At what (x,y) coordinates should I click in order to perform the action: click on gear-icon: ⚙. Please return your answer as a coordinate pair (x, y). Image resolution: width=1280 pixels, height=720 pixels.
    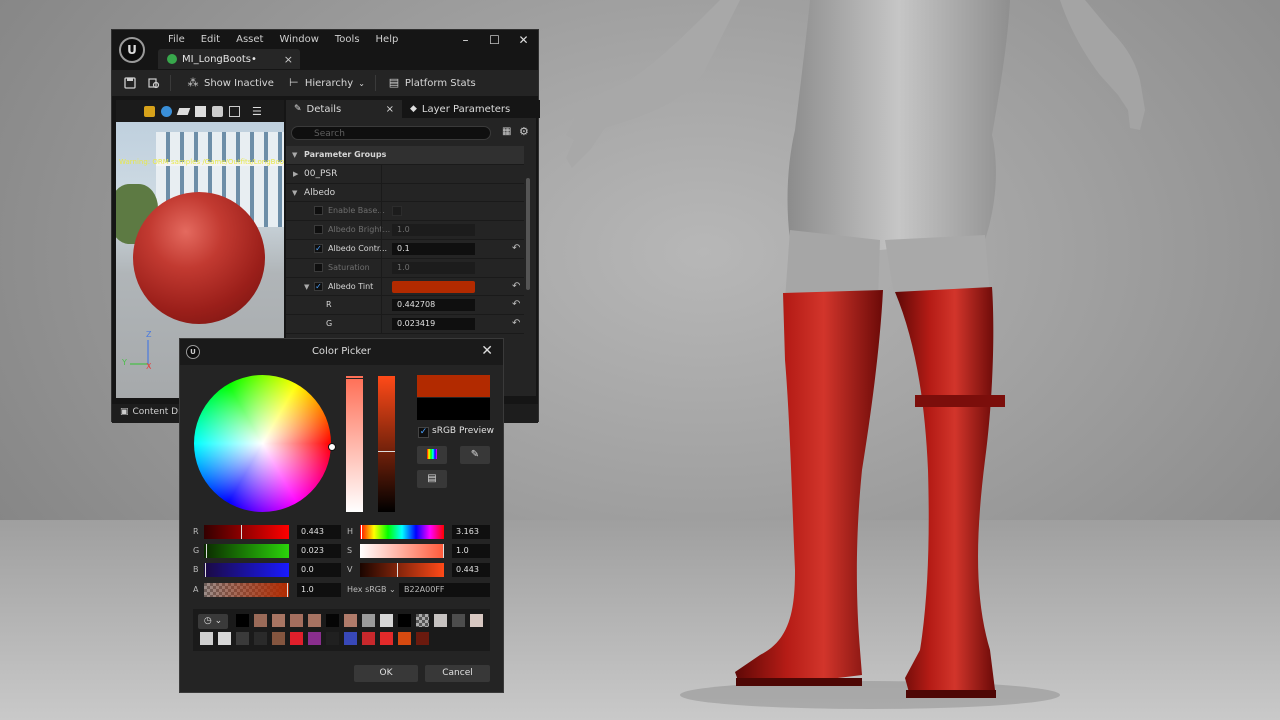
    Looking at the image, I should click on (524, 131).